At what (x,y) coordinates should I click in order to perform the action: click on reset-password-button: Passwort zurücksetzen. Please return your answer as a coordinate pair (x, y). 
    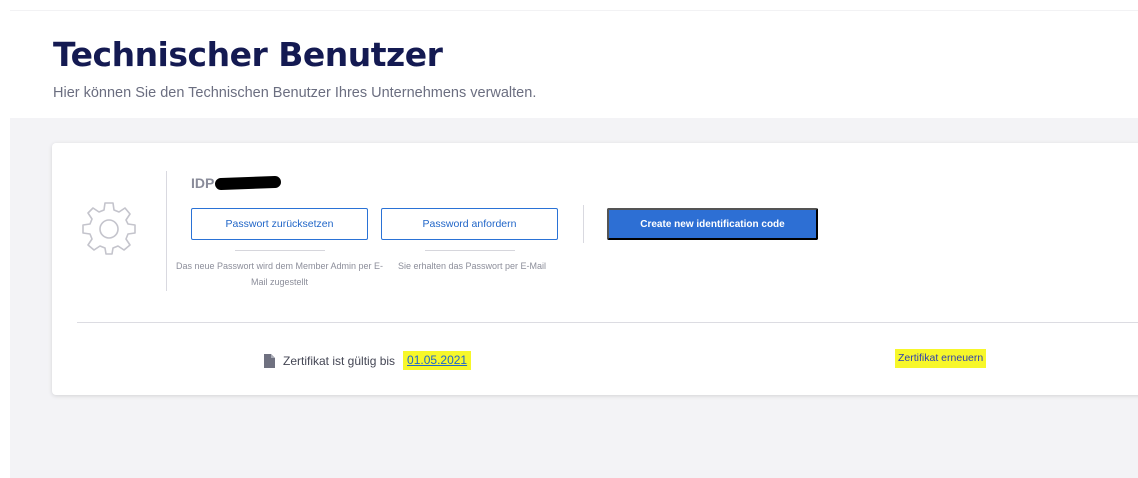
    Looking at the image, I should click on (279, 224).